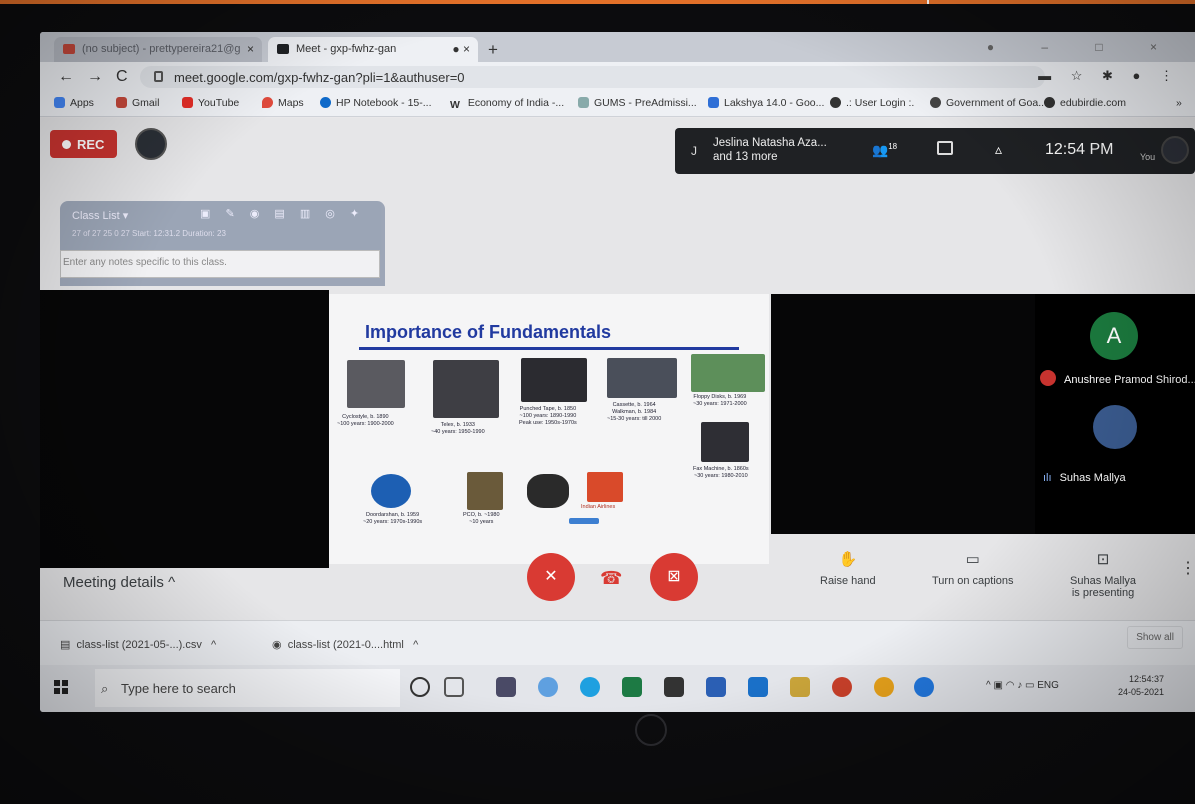 The height and width of the screenshot is (804, 1195). What do you see at coordinates (122, 77) in the screenshot?
I see `reload-icon: C` at bounding box center [122, 77].